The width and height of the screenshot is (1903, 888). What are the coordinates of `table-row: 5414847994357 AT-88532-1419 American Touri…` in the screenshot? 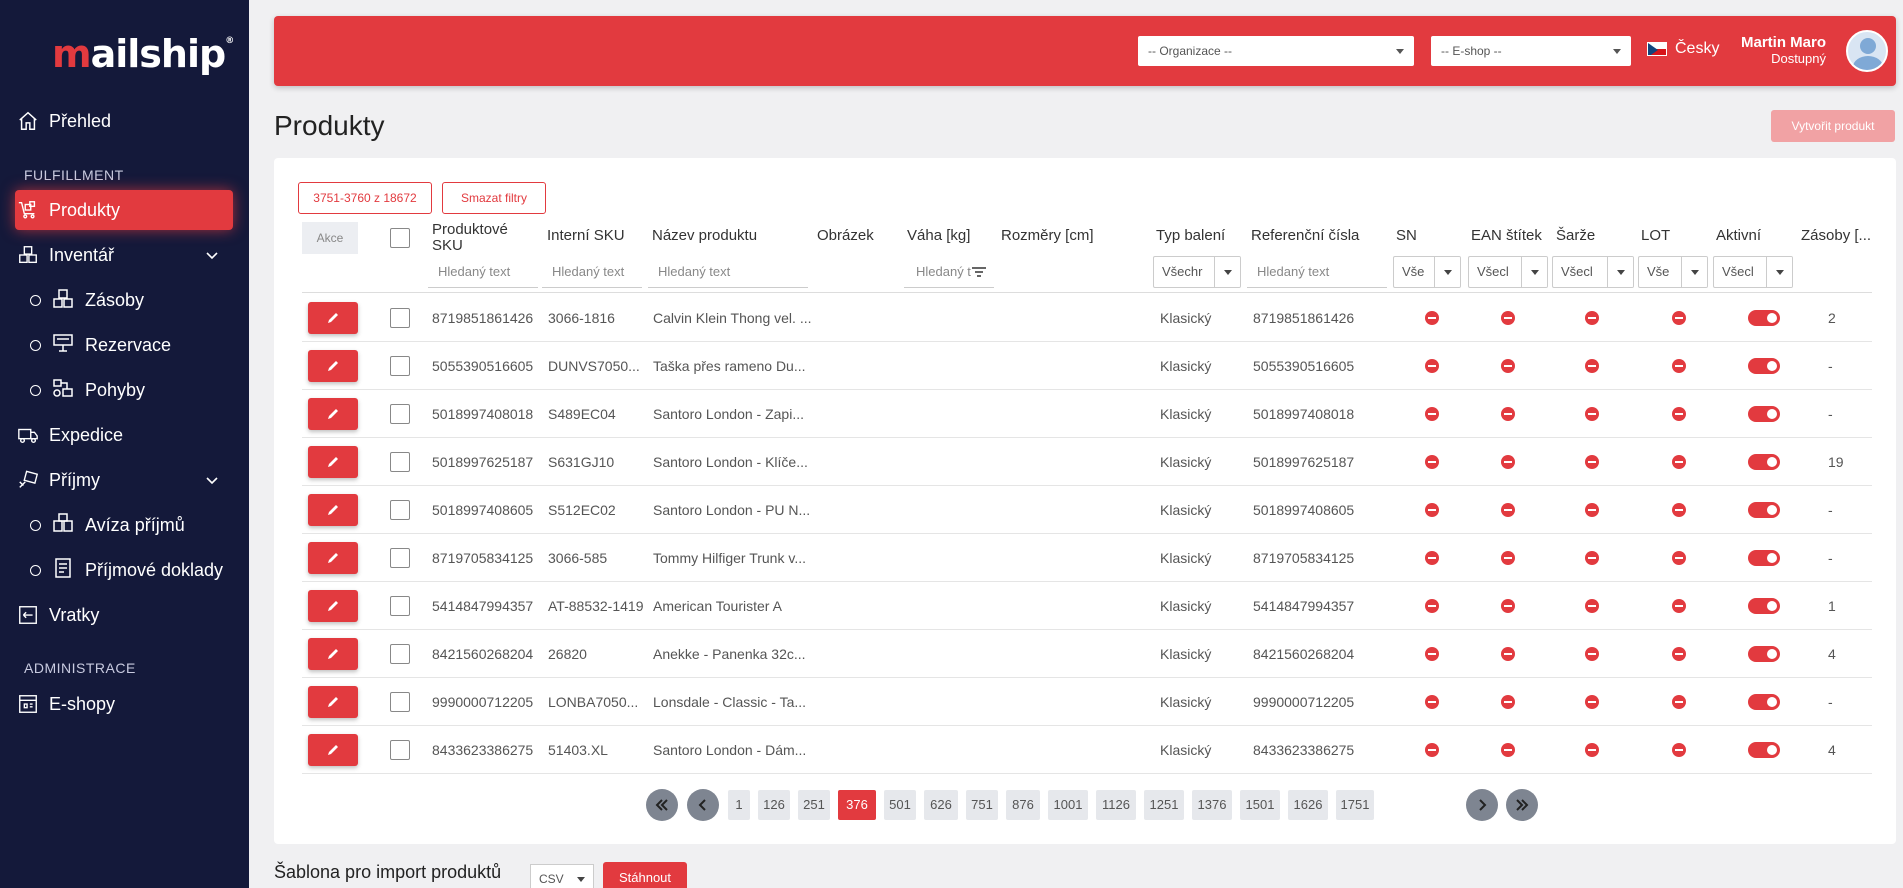 It's located at (1087, 606).